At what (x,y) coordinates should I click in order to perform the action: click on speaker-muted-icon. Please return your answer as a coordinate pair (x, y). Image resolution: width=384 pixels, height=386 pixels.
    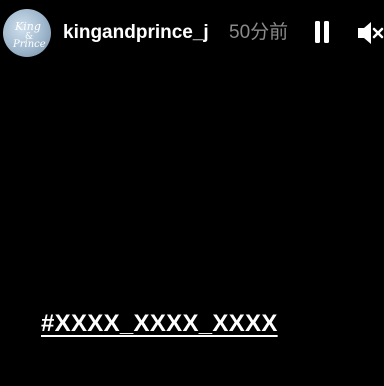
    Looking at the image, I should click on (371, 33).